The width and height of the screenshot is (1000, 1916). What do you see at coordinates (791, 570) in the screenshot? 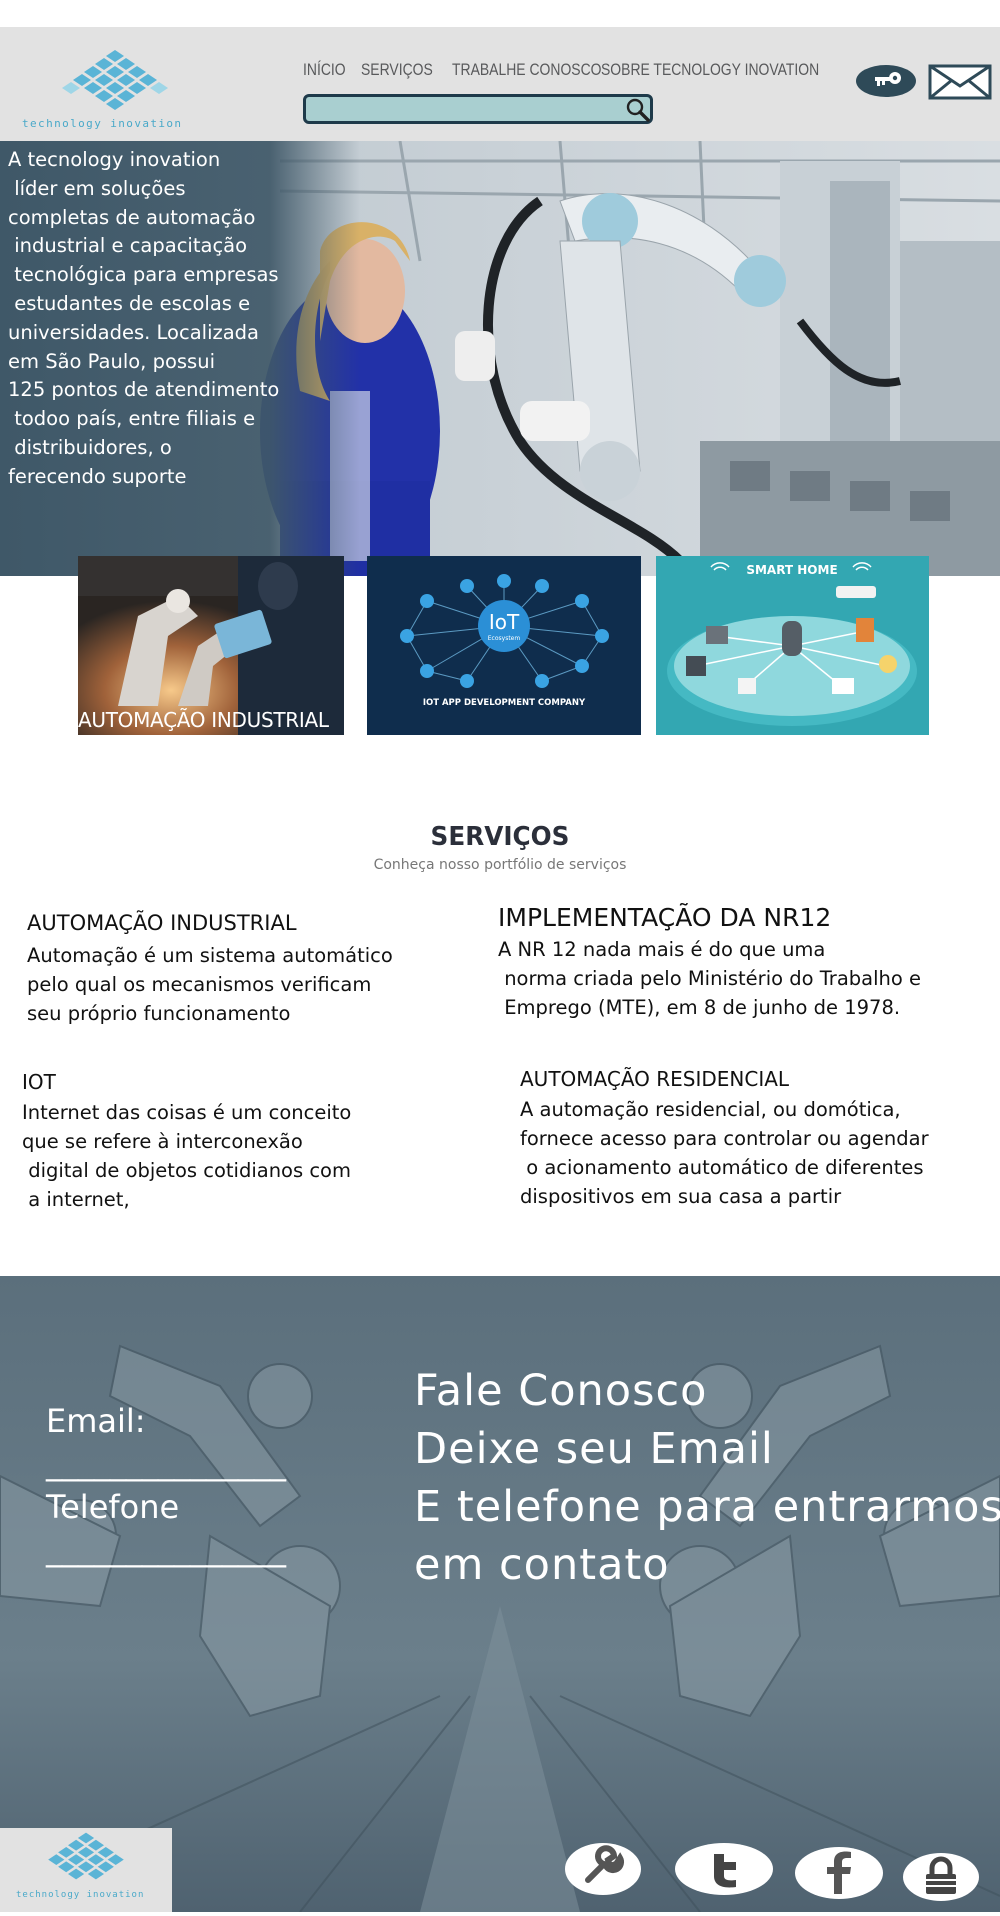
I see `smart-home-label: SMART HOME` at bounding box center [791, 570].